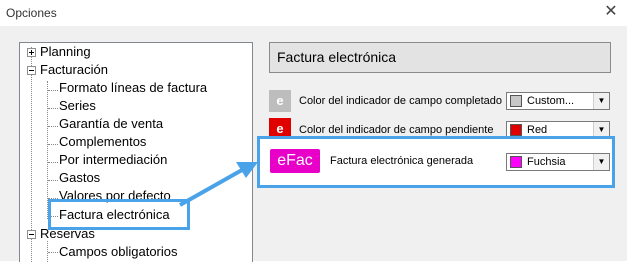  What do you see at coordinates (295, 161) in the screenshot?
I see `efac-icon: eFac` at bounding box center [295, 161].